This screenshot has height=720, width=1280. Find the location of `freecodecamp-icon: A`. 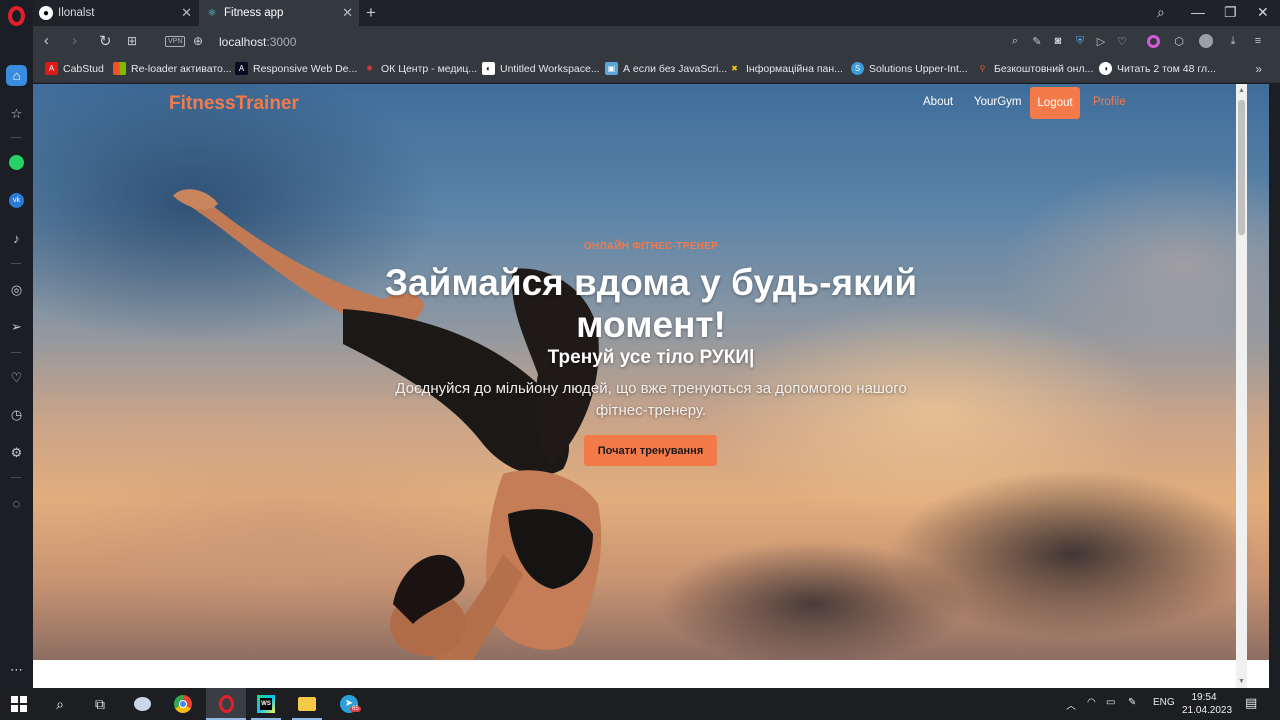

freecodecamp-icon: A is located at coordinates (241, 68).